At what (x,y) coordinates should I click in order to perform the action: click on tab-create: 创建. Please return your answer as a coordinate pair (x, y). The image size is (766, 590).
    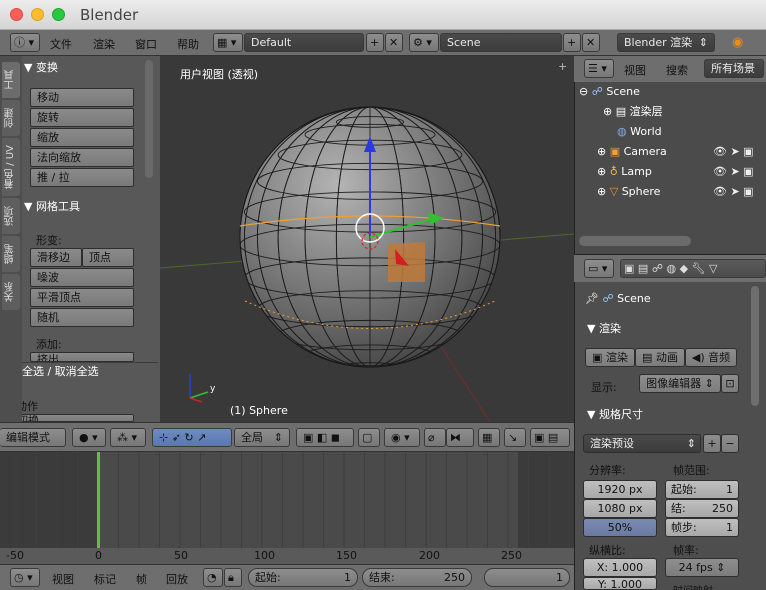
    Looking at the image, I should click on (11, 118).